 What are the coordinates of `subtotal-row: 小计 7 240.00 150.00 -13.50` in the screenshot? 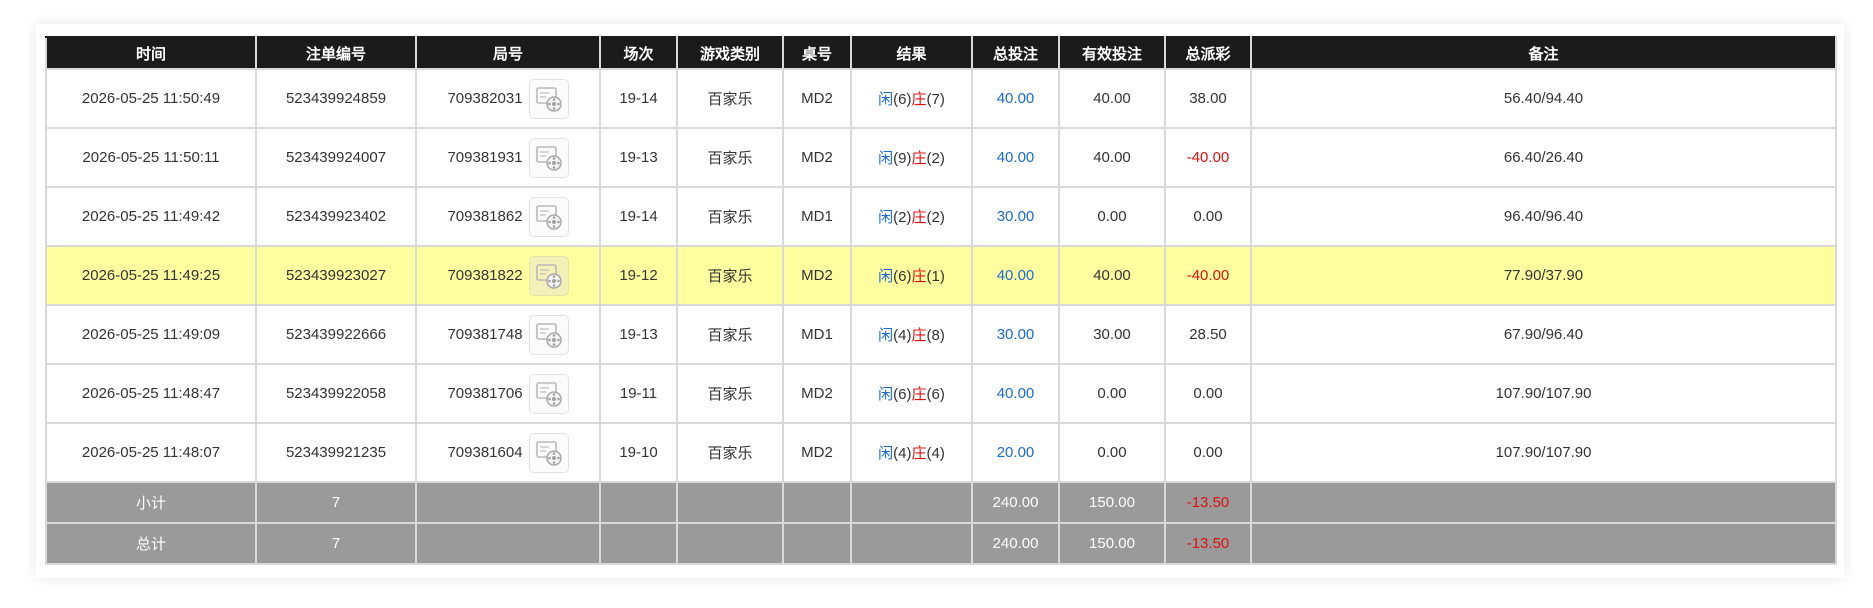 It's located at (941, 502).